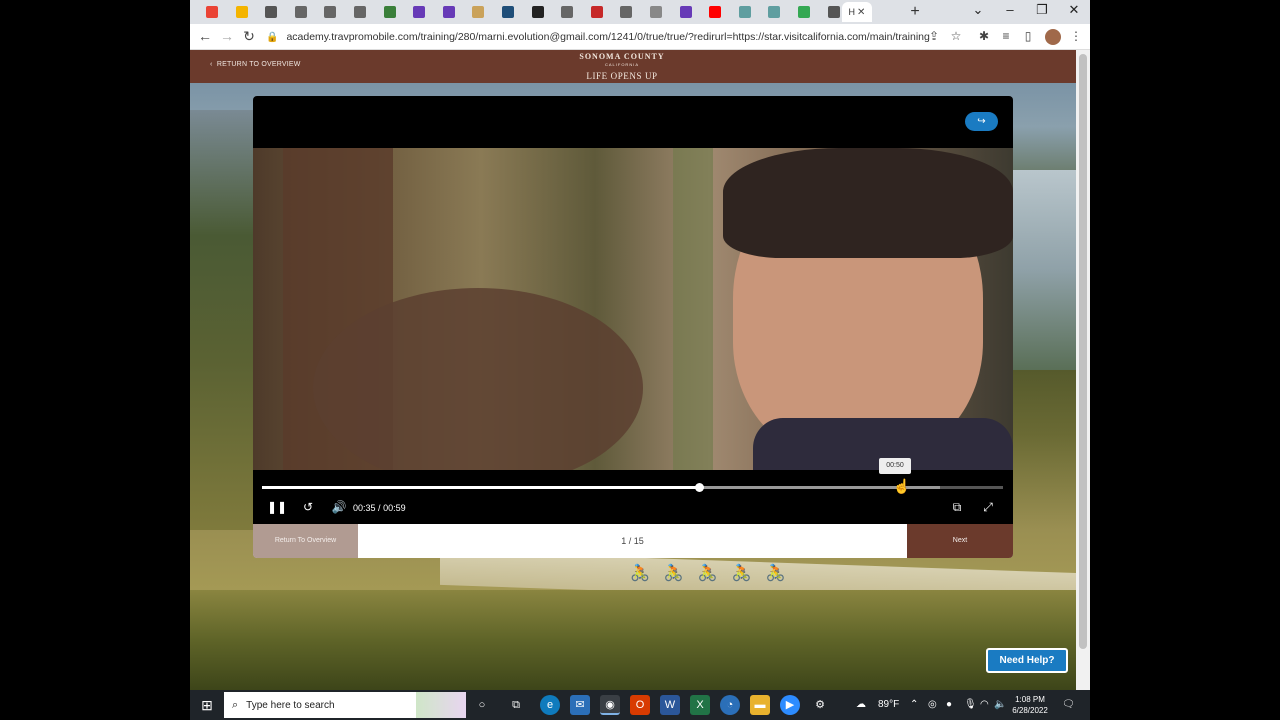 This screenshot has height=720, width=1280. I want to click on picture-in-picture-icon: ⧉, so click(957, 507).